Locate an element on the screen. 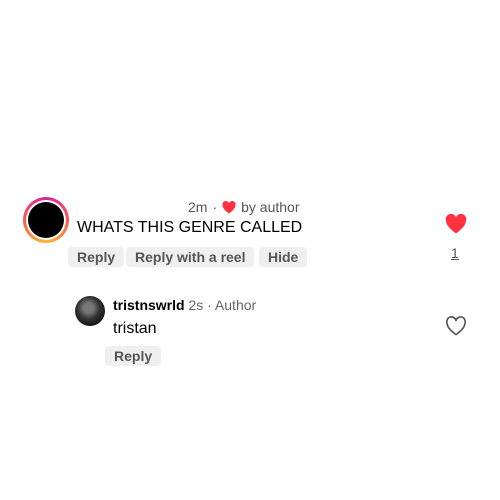 The image size is (500, 500). hide-button: Hide is located at coordinates (283, 257).